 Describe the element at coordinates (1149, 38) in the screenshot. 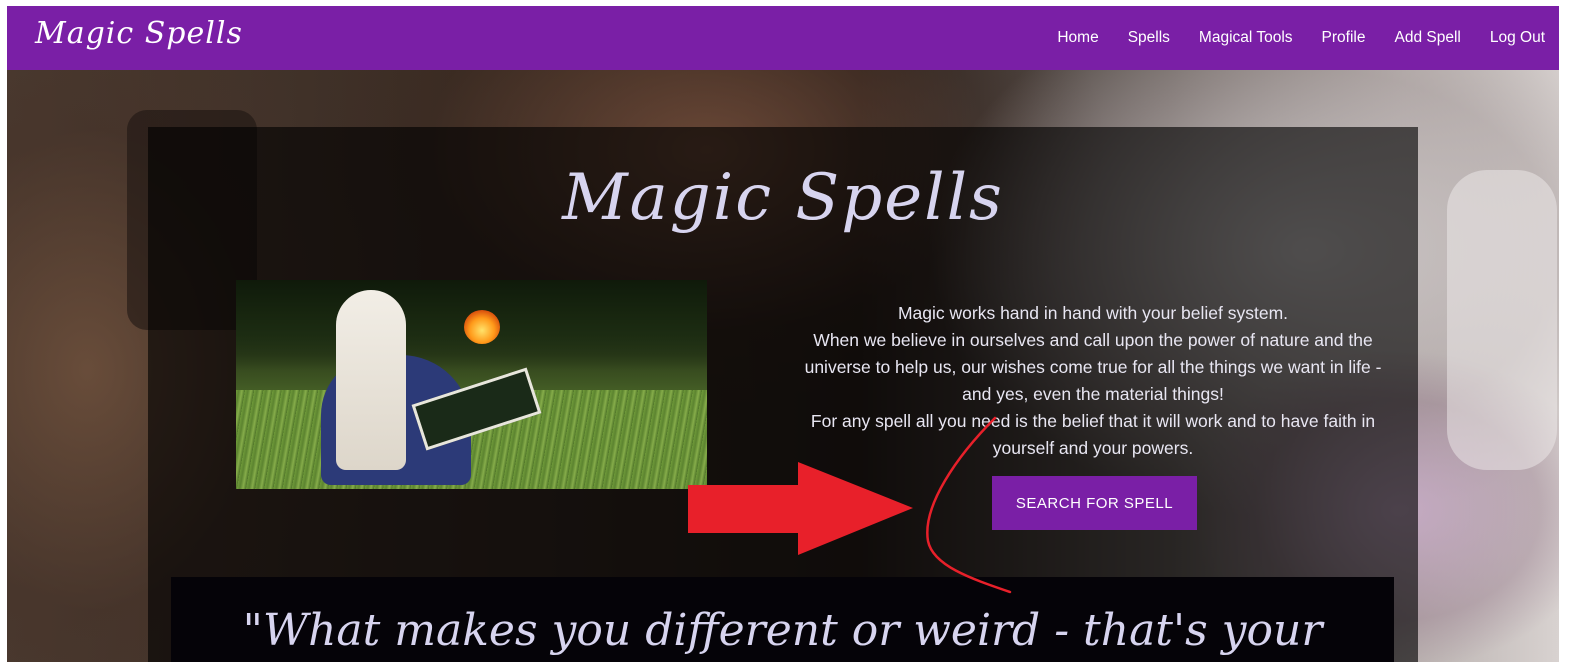

I see `nav-spells: Spells` at that location.